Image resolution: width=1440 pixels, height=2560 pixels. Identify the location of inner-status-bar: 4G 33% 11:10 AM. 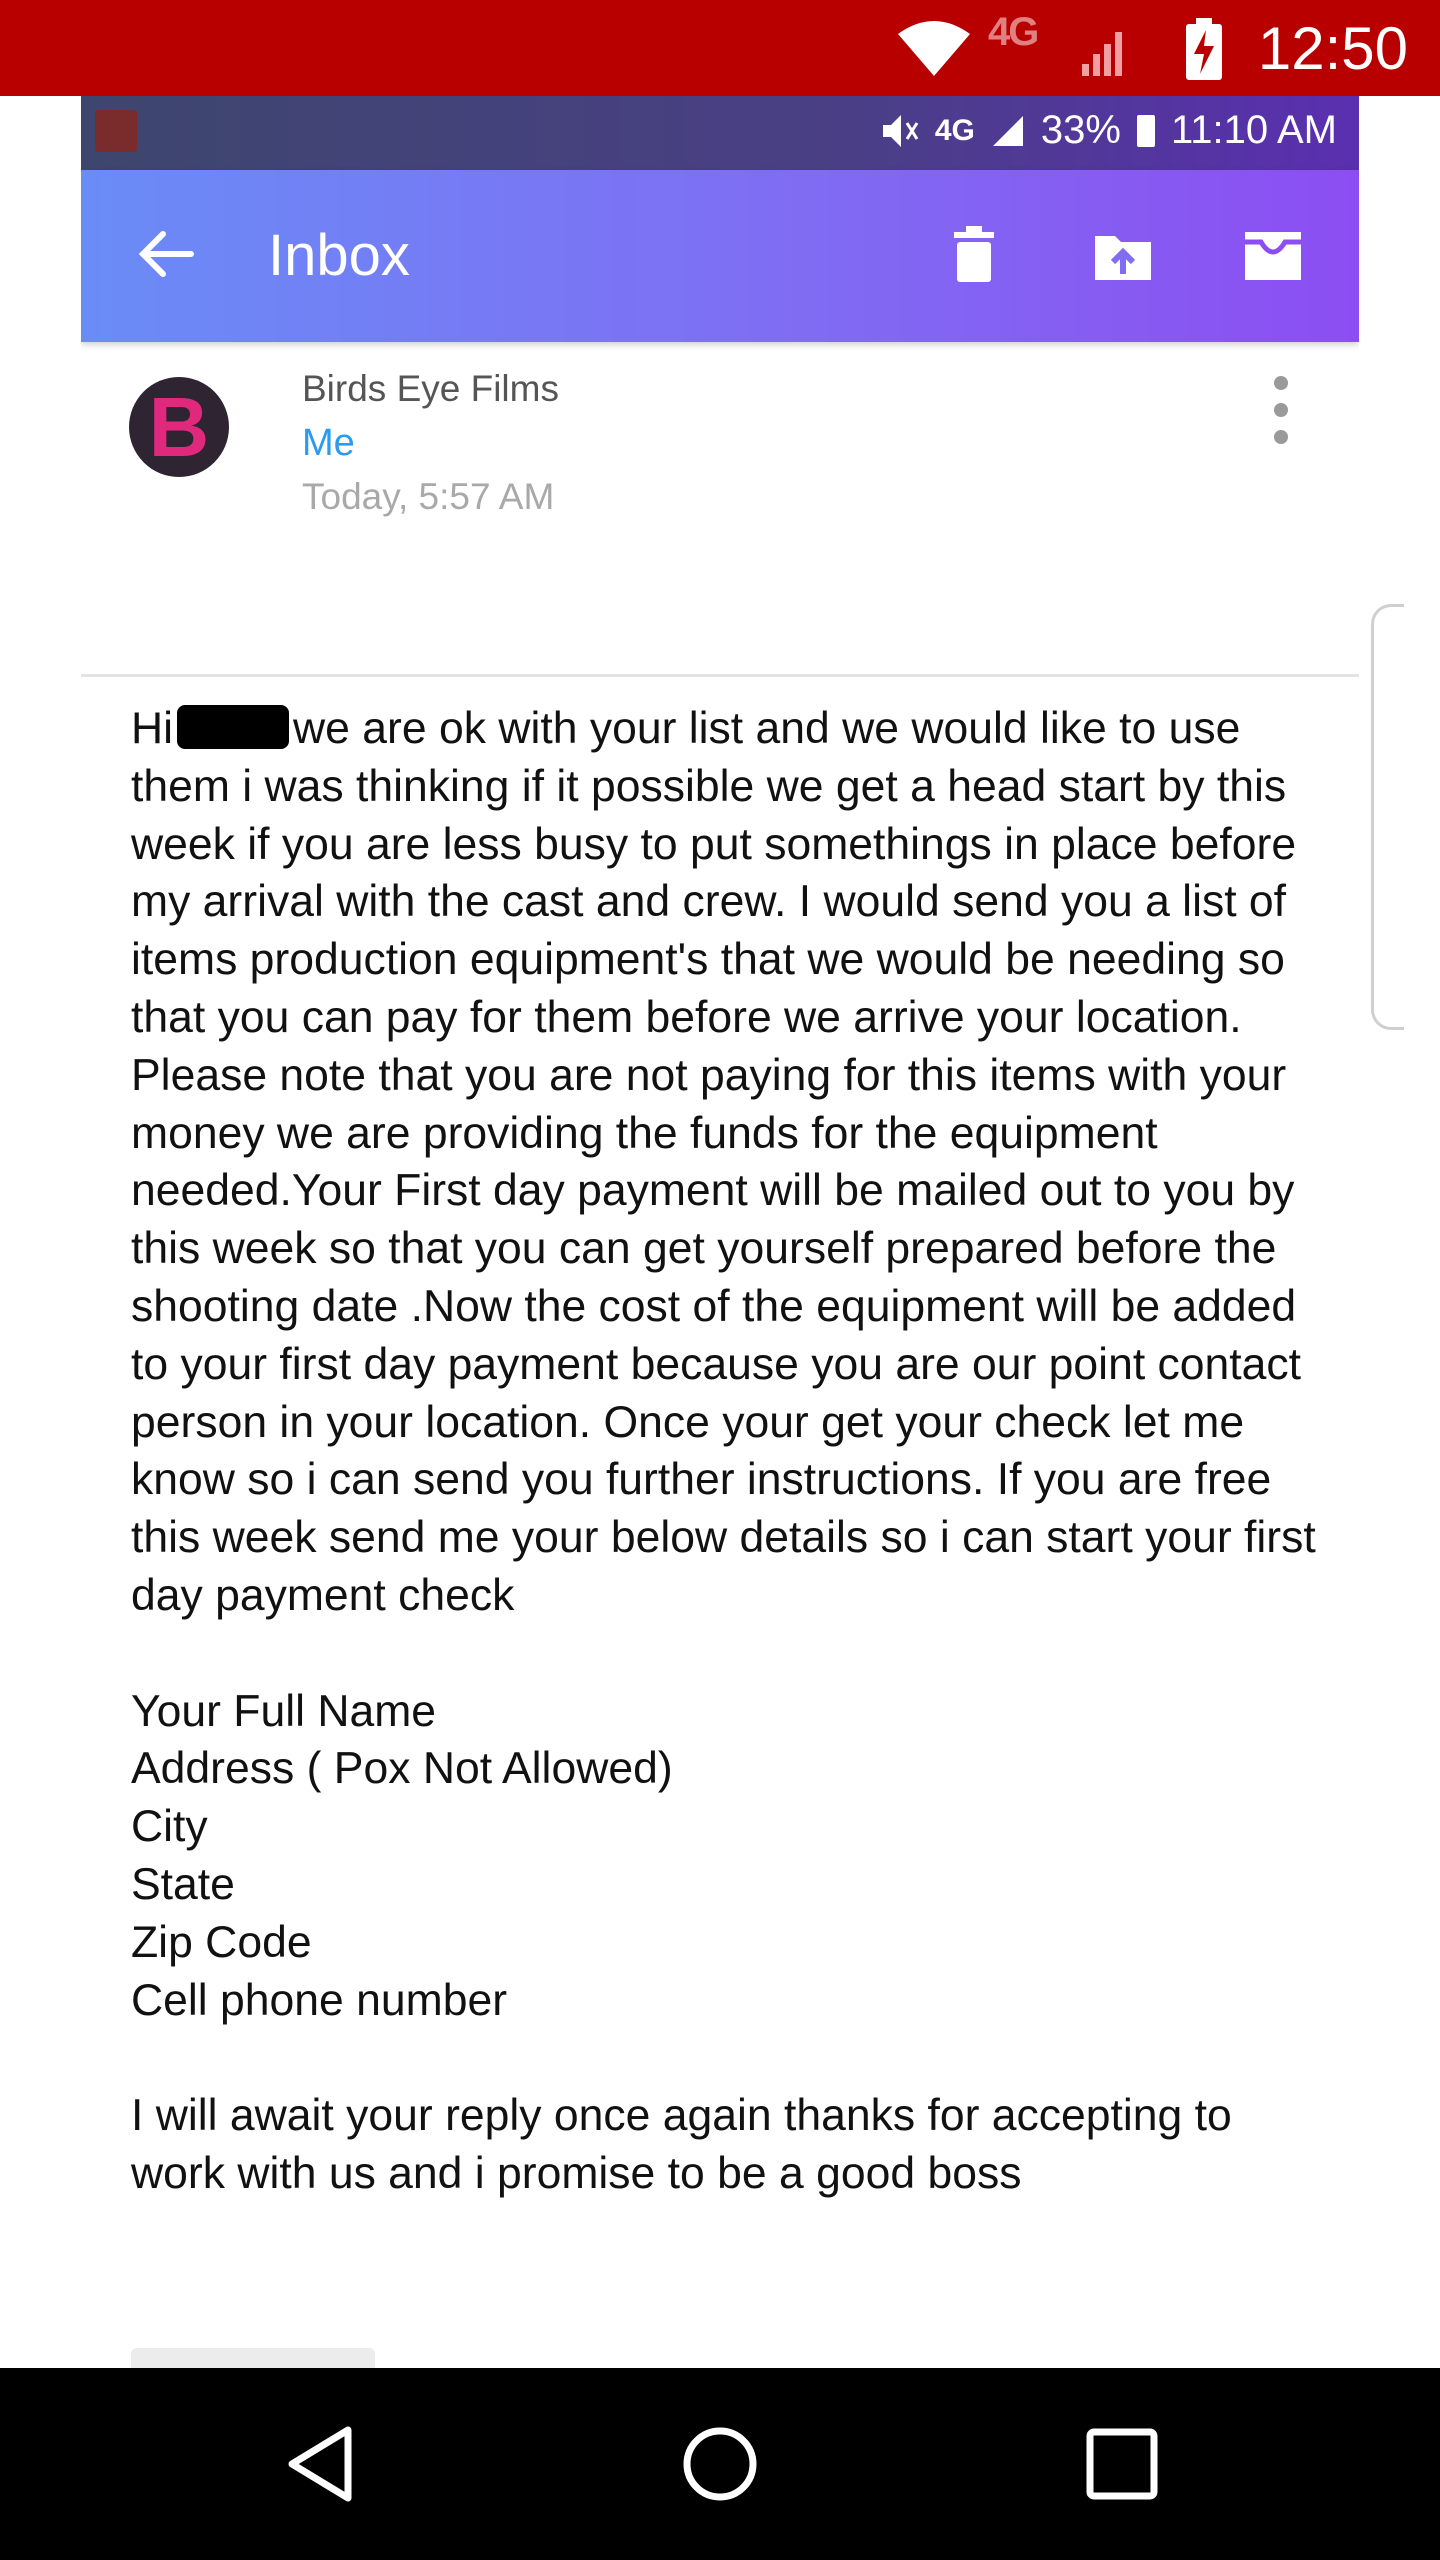
(720, 133).